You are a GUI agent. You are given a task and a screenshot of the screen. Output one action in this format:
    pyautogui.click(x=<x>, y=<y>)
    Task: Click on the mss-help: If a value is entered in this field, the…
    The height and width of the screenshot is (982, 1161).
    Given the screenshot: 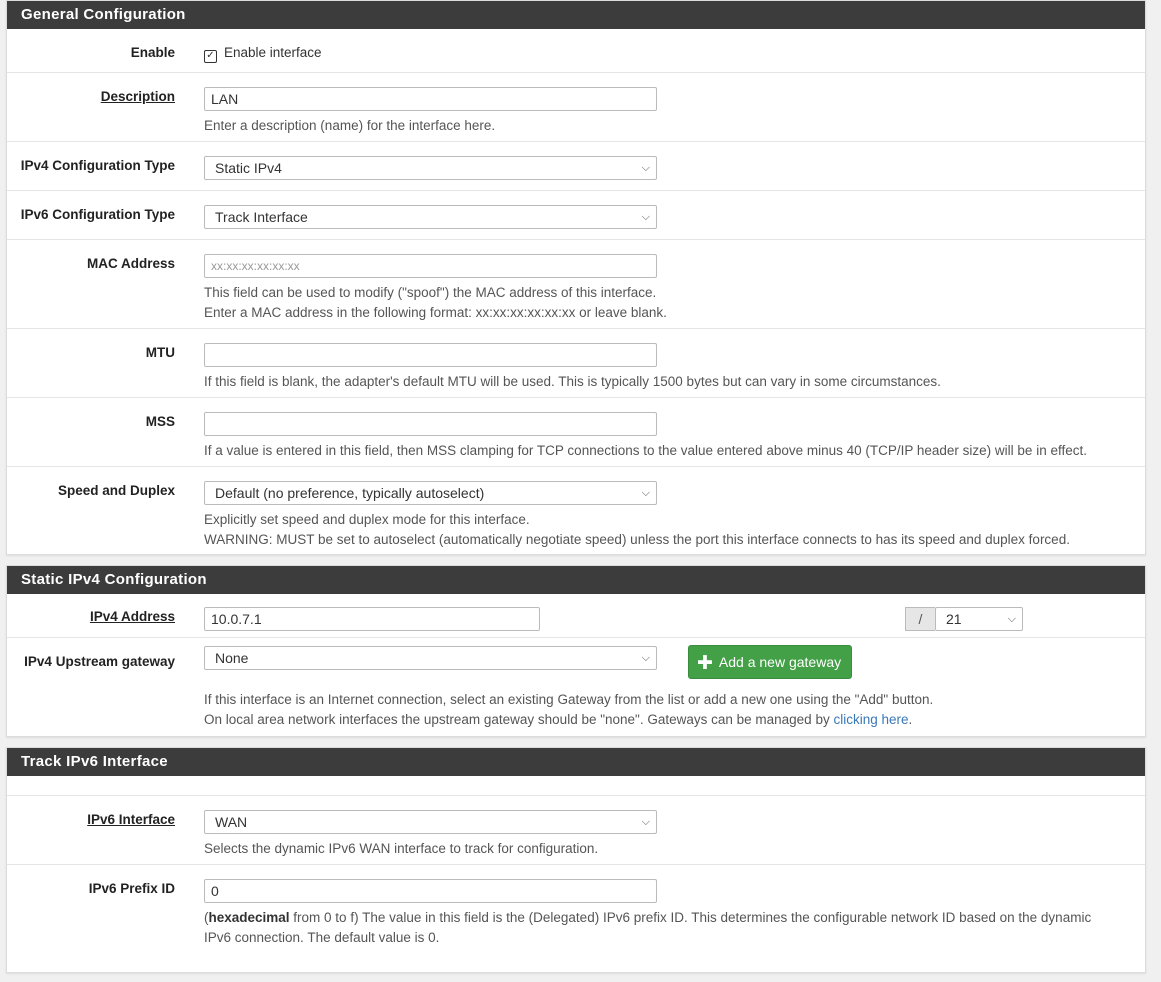 What is the action you would take?
    pyautogui.click(x=645, y=450)
    